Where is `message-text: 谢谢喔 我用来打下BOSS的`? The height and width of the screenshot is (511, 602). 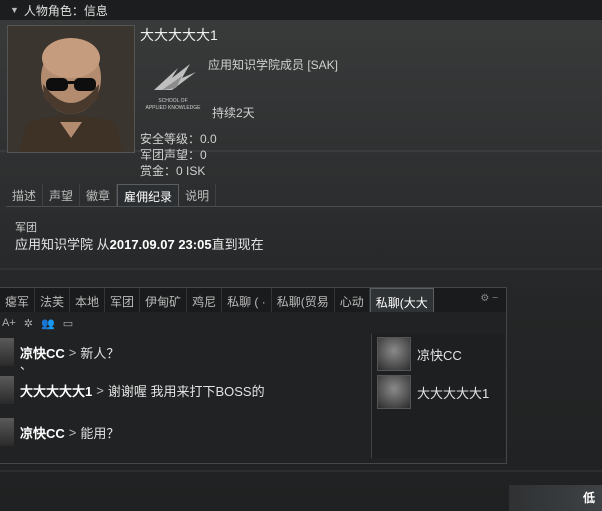 message-text: 谢谢喔 我用来打下BOSS的 is located at coordinates (186, 391).